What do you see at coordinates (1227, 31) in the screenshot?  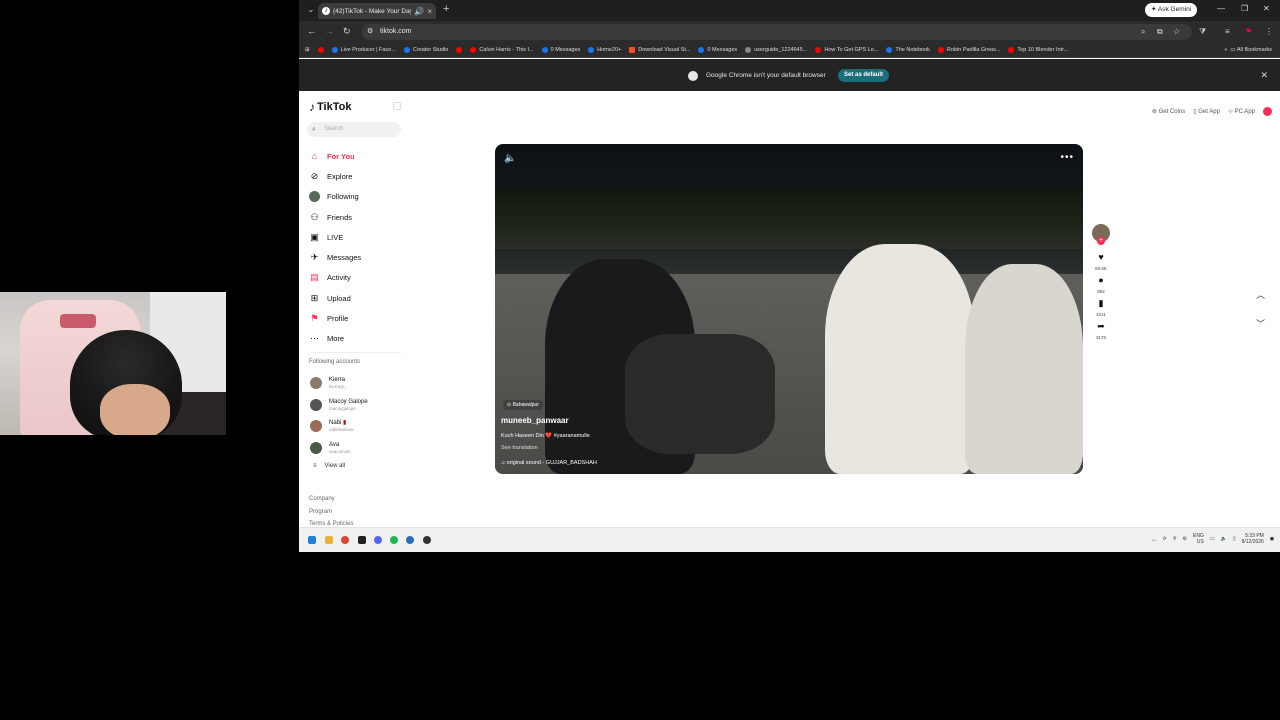 I see `media-icon: ≡` at bounding box center [1227, 31].